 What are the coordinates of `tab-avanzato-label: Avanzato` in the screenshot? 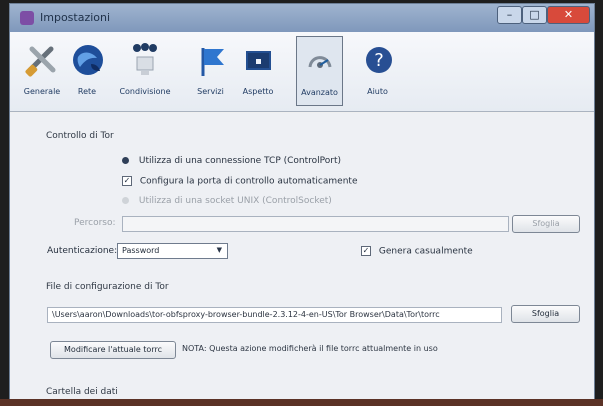 It's located at (319, 92).